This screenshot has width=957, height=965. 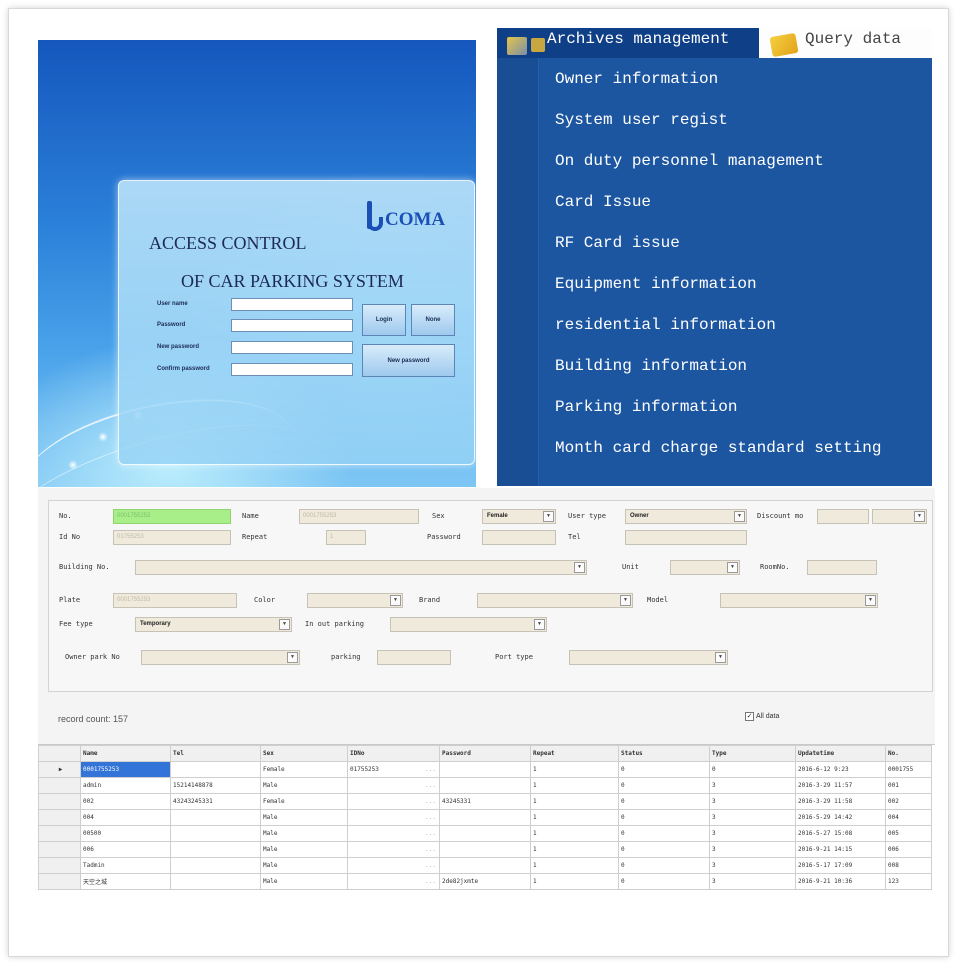 I want to click on tab-archives-management: Archives management, so click(x=628, y=43).